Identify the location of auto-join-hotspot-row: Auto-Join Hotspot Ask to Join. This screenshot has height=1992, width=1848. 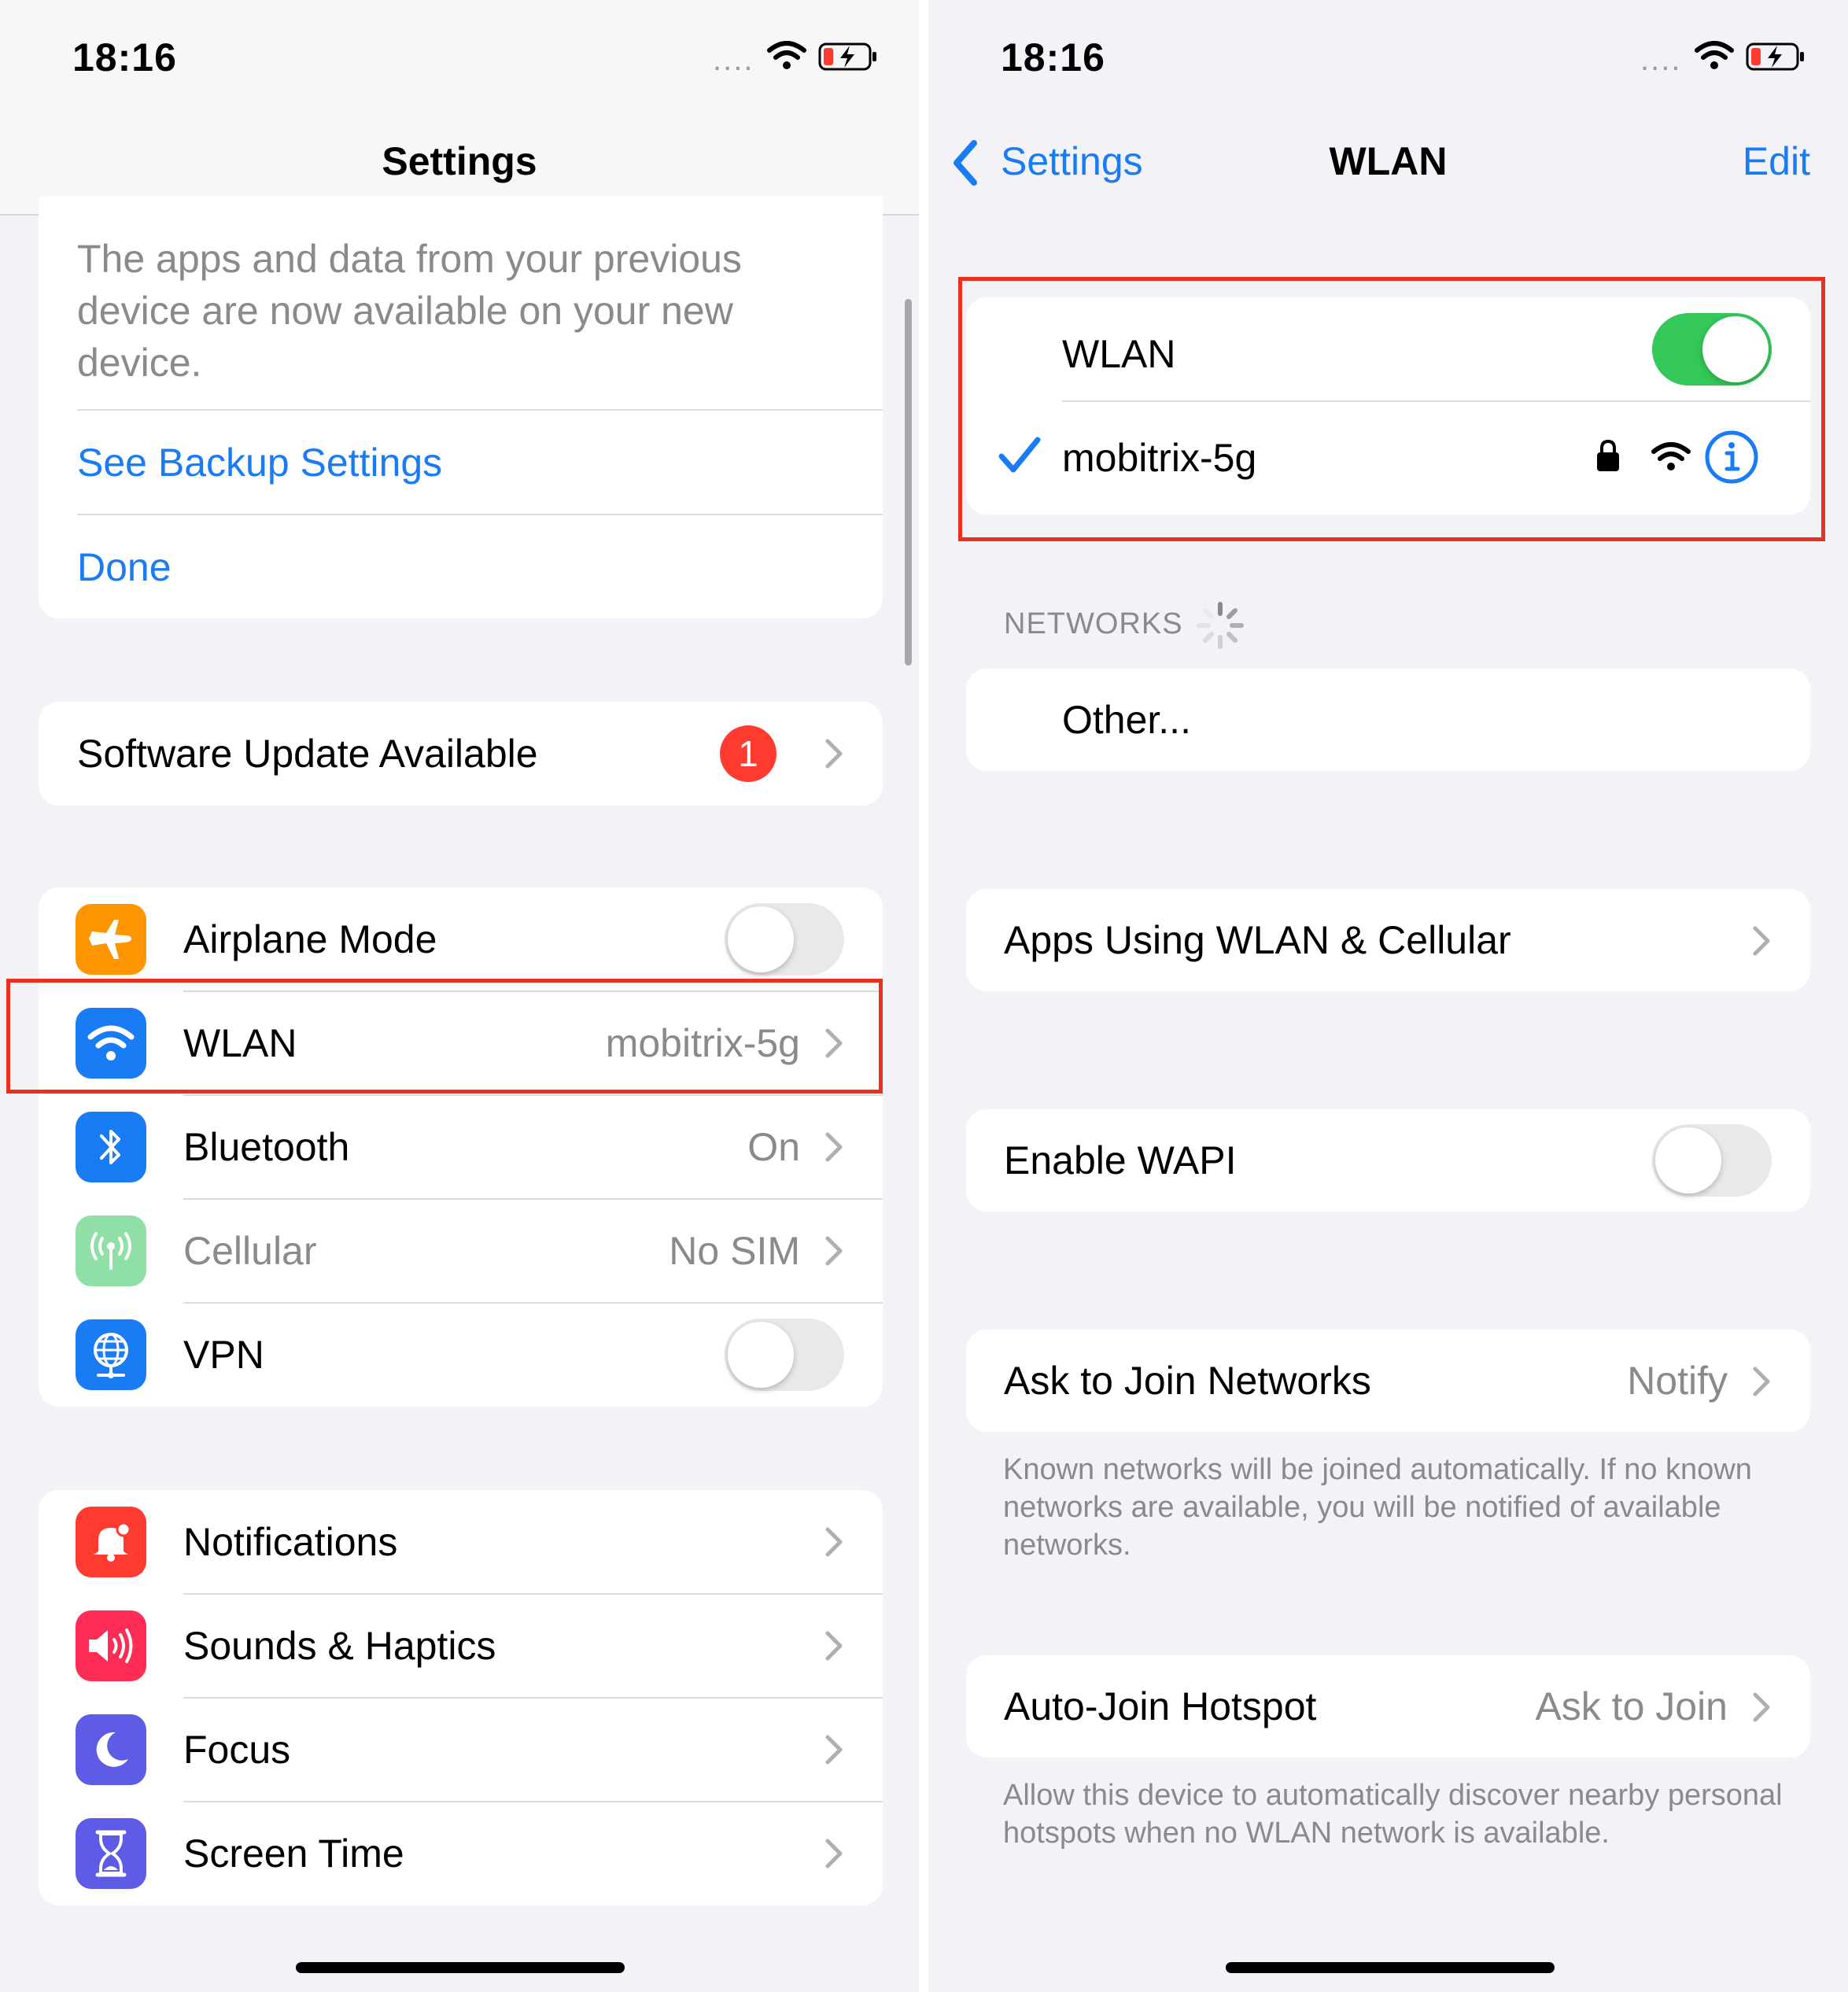
(1388, 1706).